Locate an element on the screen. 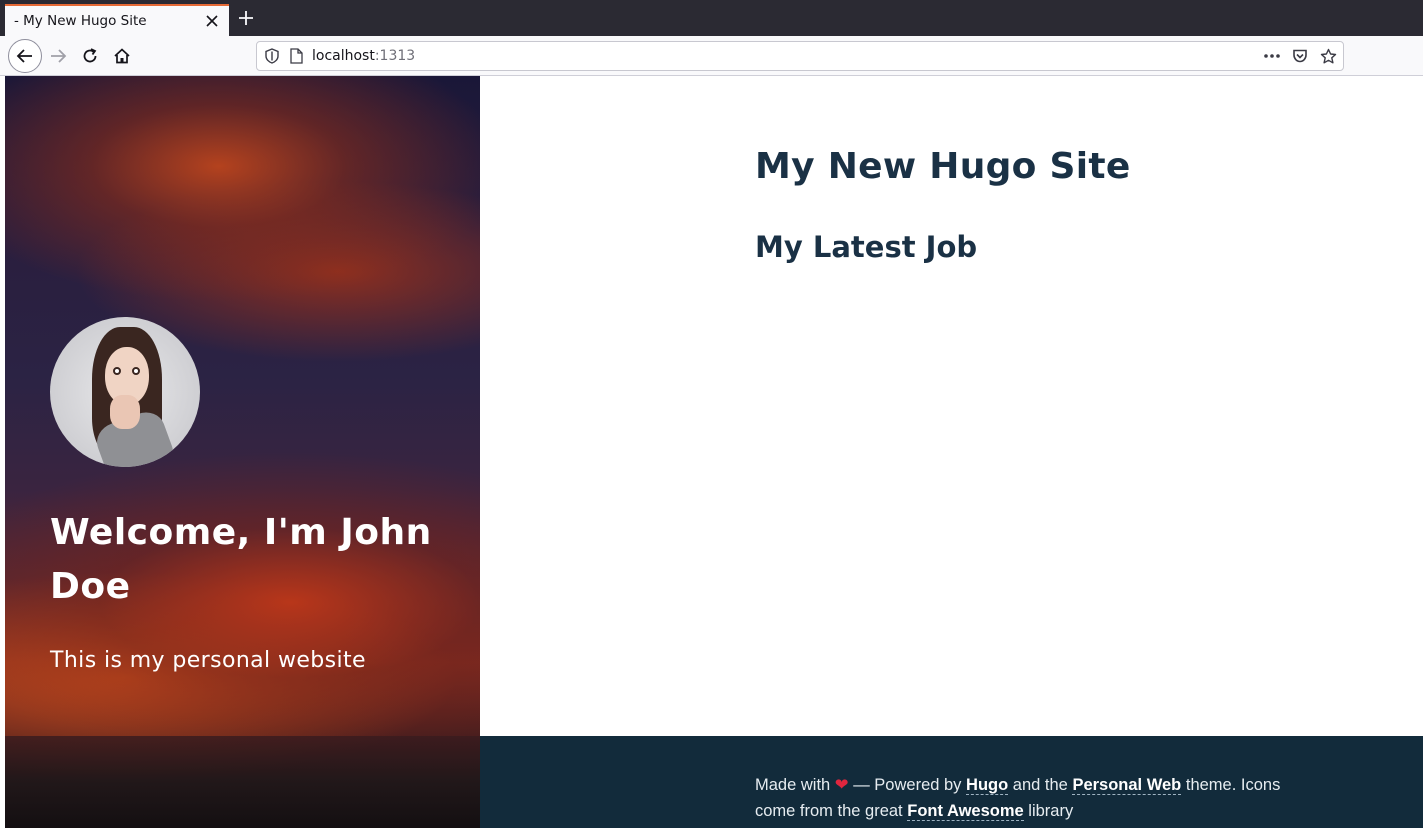 This screenshot has width=1423, height=828. back-arrow-icon is located at coordinates (25, 56).